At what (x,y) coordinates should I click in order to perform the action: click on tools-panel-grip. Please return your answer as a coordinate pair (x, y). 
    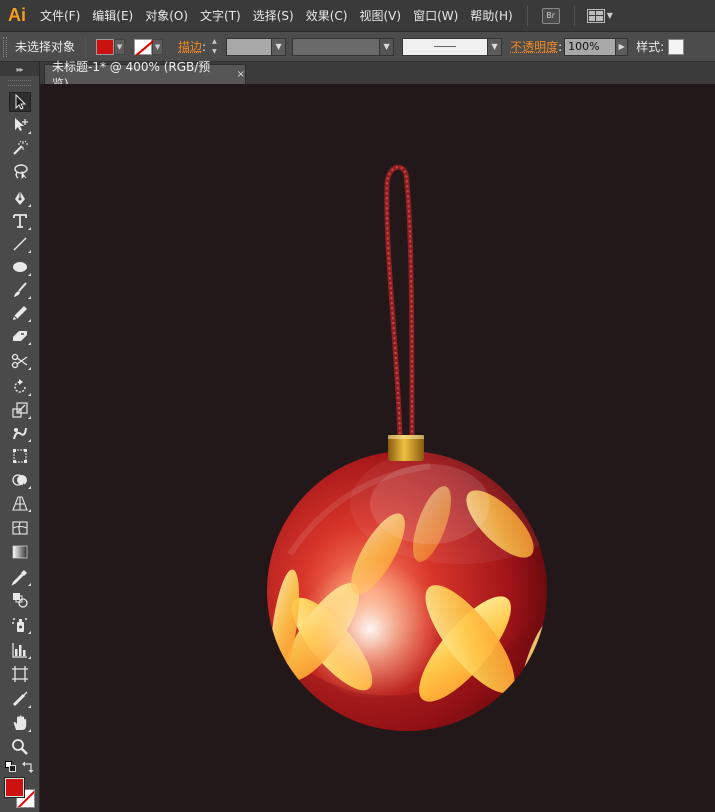
    Looking at the image, I should click on (19, 83).